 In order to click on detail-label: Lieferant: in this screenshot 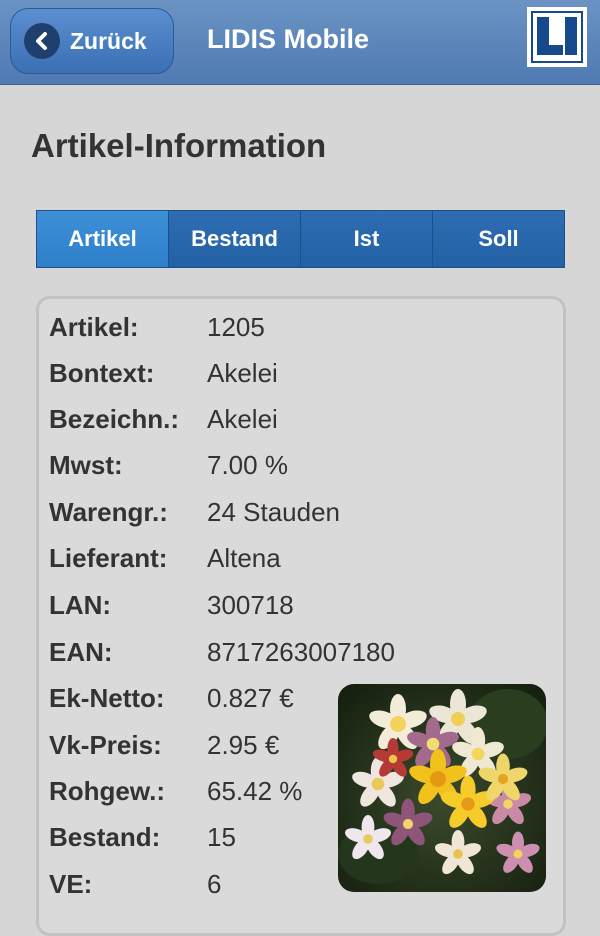, I will do `click(108, 557)`.